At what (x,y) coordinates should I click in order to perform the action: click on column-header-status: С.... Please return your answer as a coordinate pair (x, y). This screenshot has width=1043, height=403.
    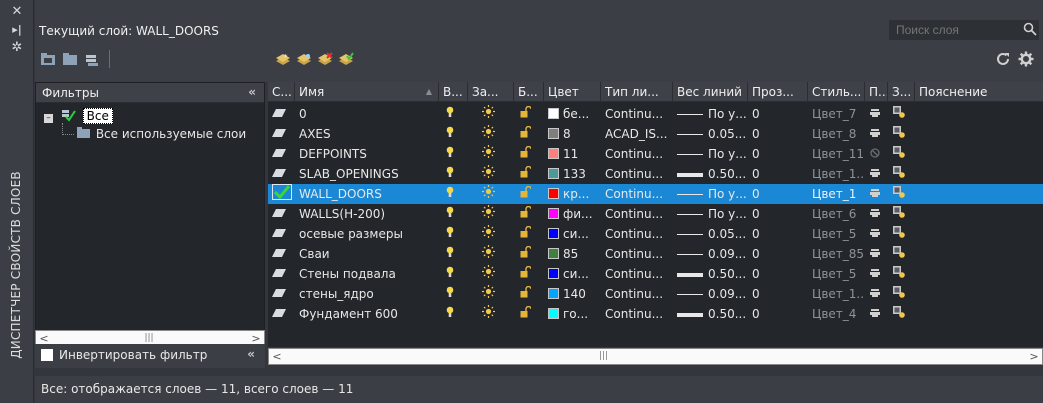
    Looking at the image, I should click on (281, 92).